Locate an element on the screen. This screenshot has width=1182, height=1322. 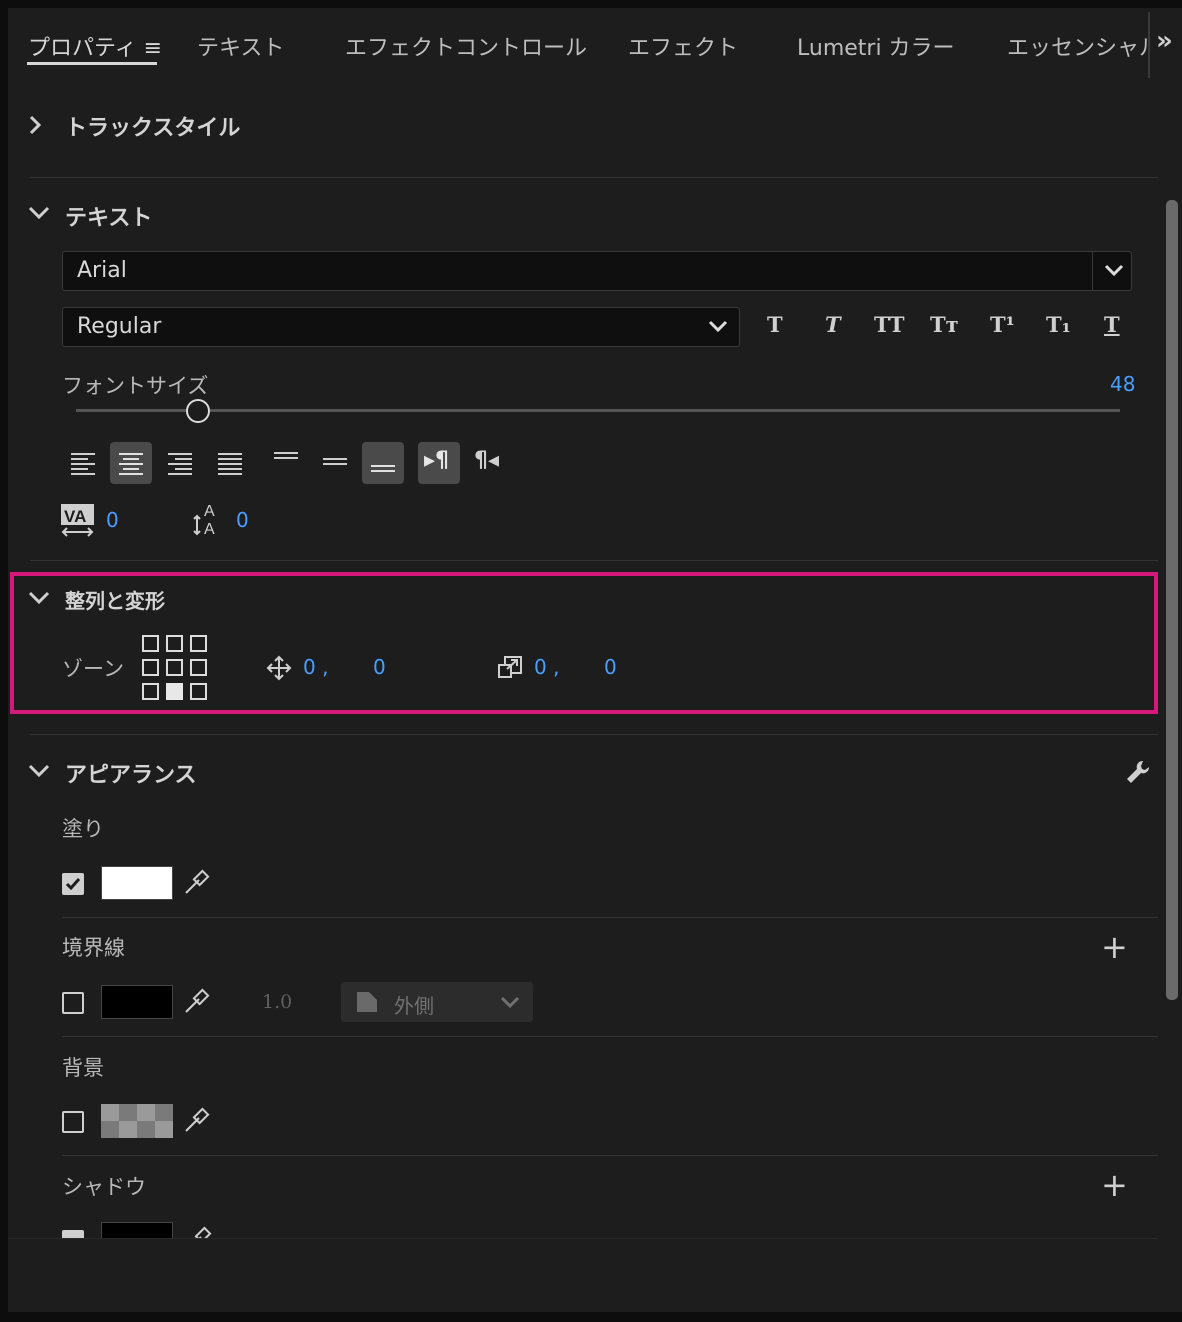
italic-button: T is located at coordinates (833, 324).